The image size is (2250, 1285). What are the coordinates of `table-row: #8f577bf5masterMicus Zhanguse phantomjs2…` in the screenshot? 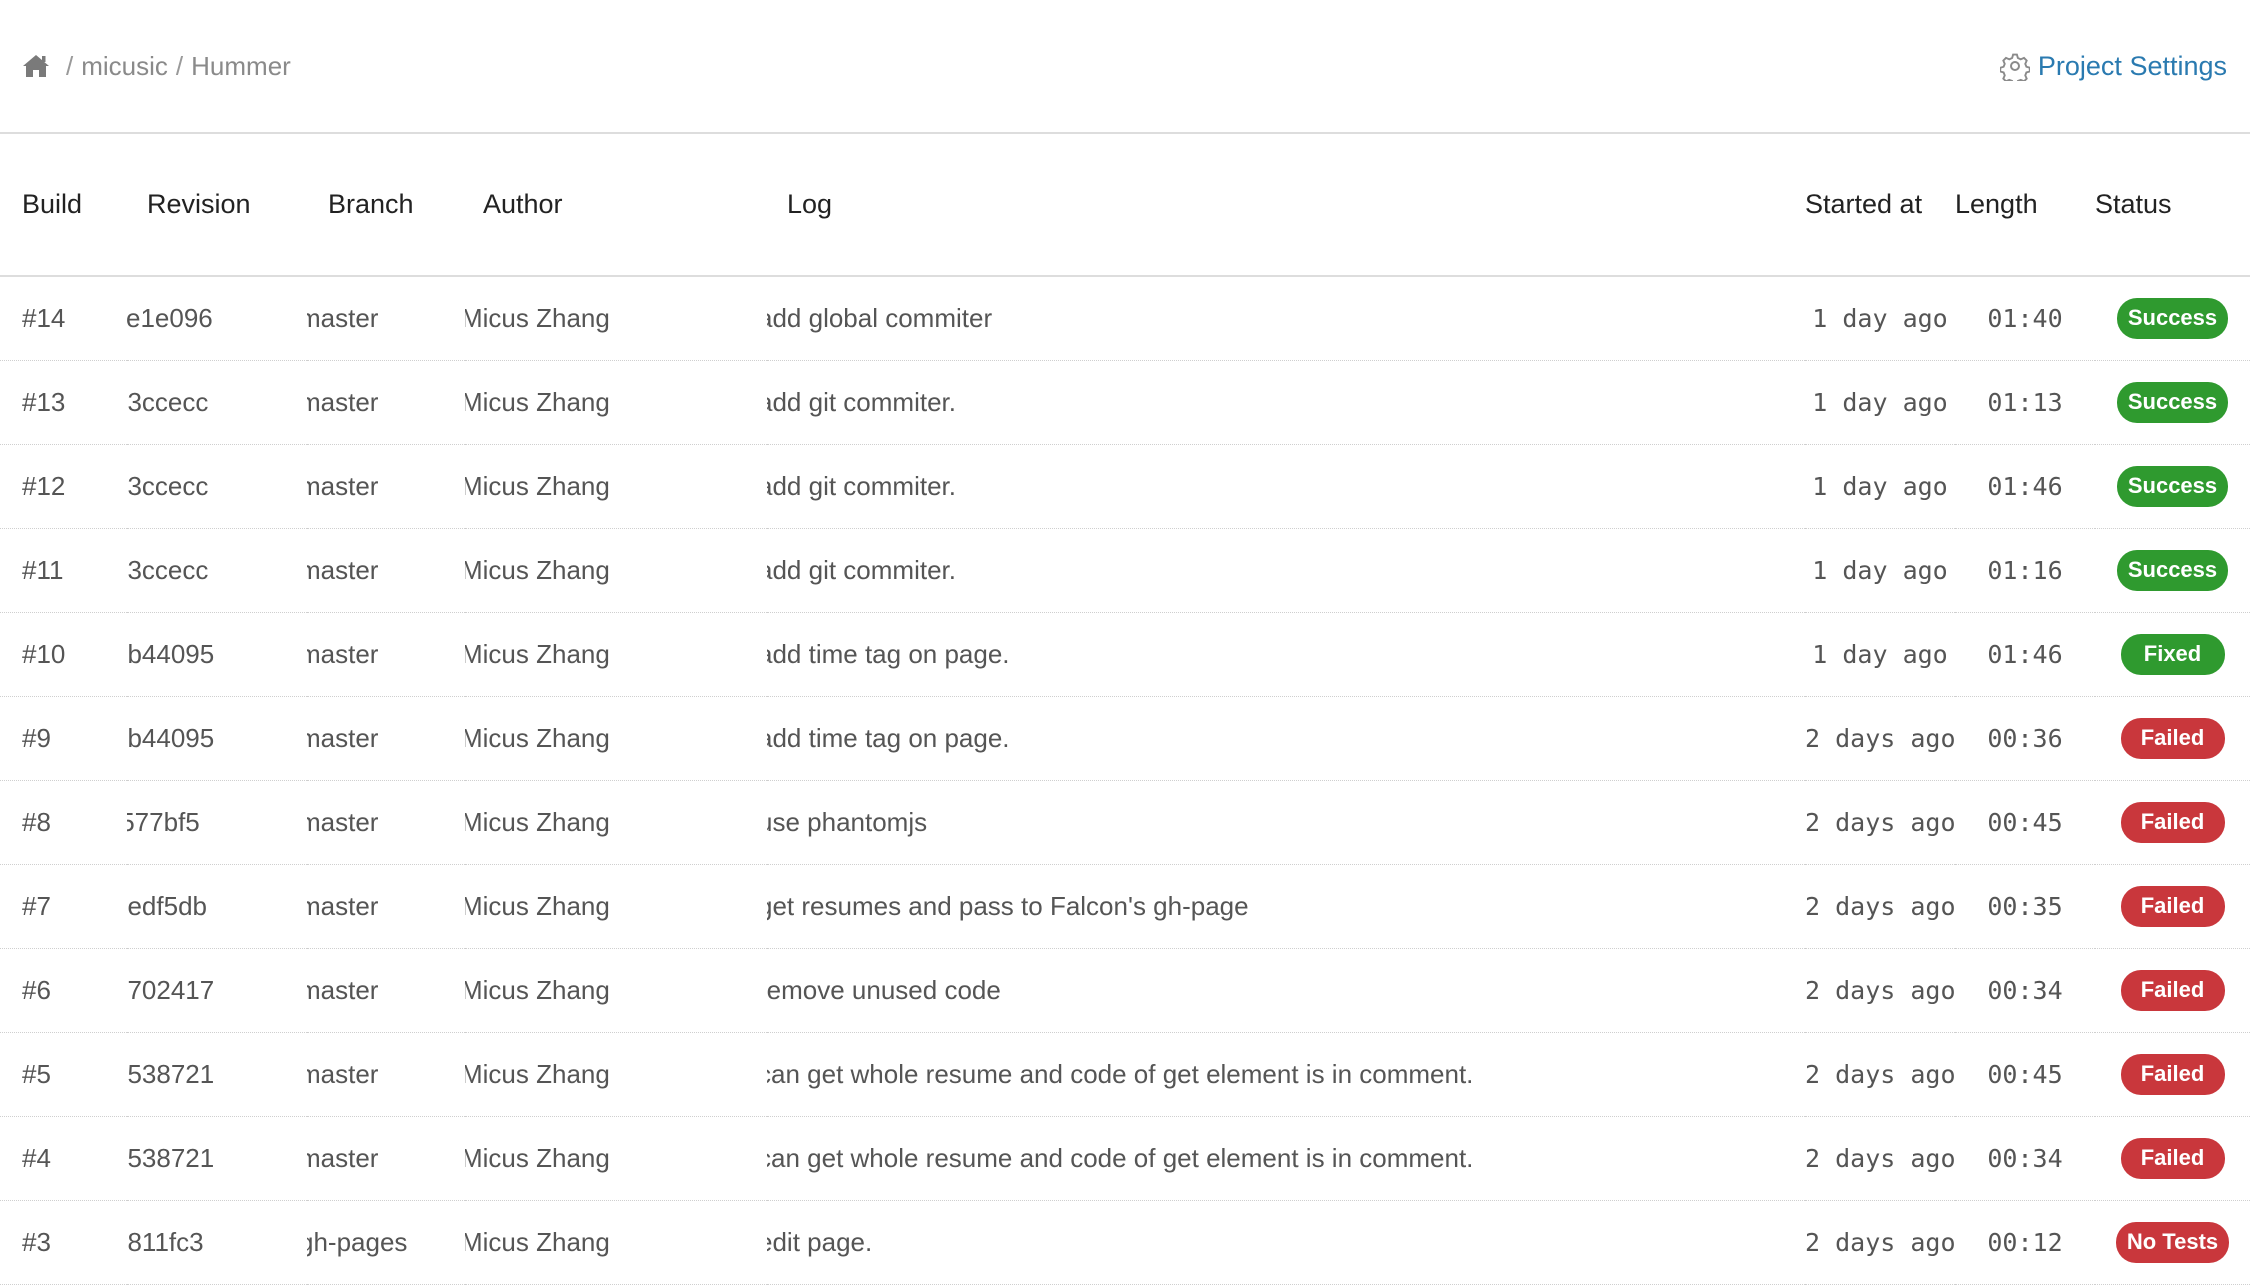 It's located at (1125, 822).